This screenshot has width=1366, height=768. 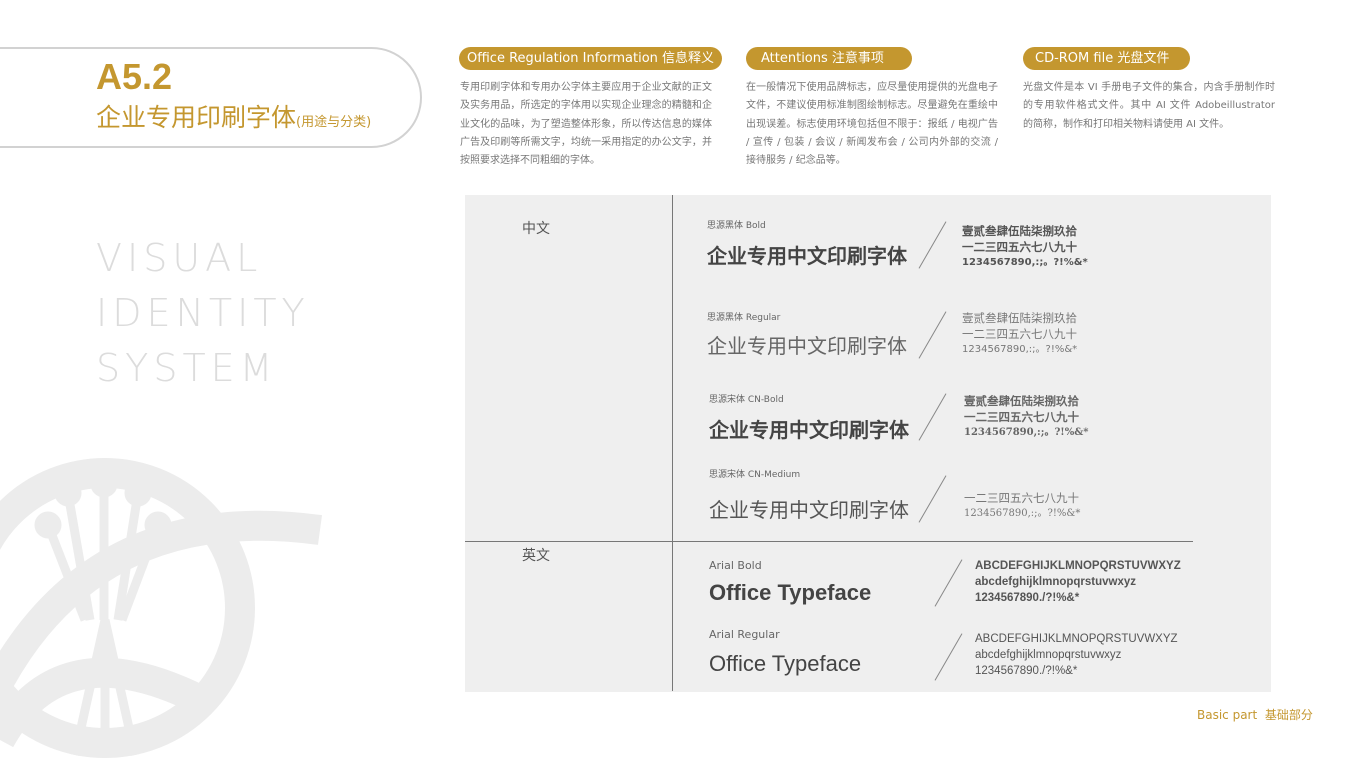 I want to click on title-note: (用途与分类), so click(x=334, y=122).